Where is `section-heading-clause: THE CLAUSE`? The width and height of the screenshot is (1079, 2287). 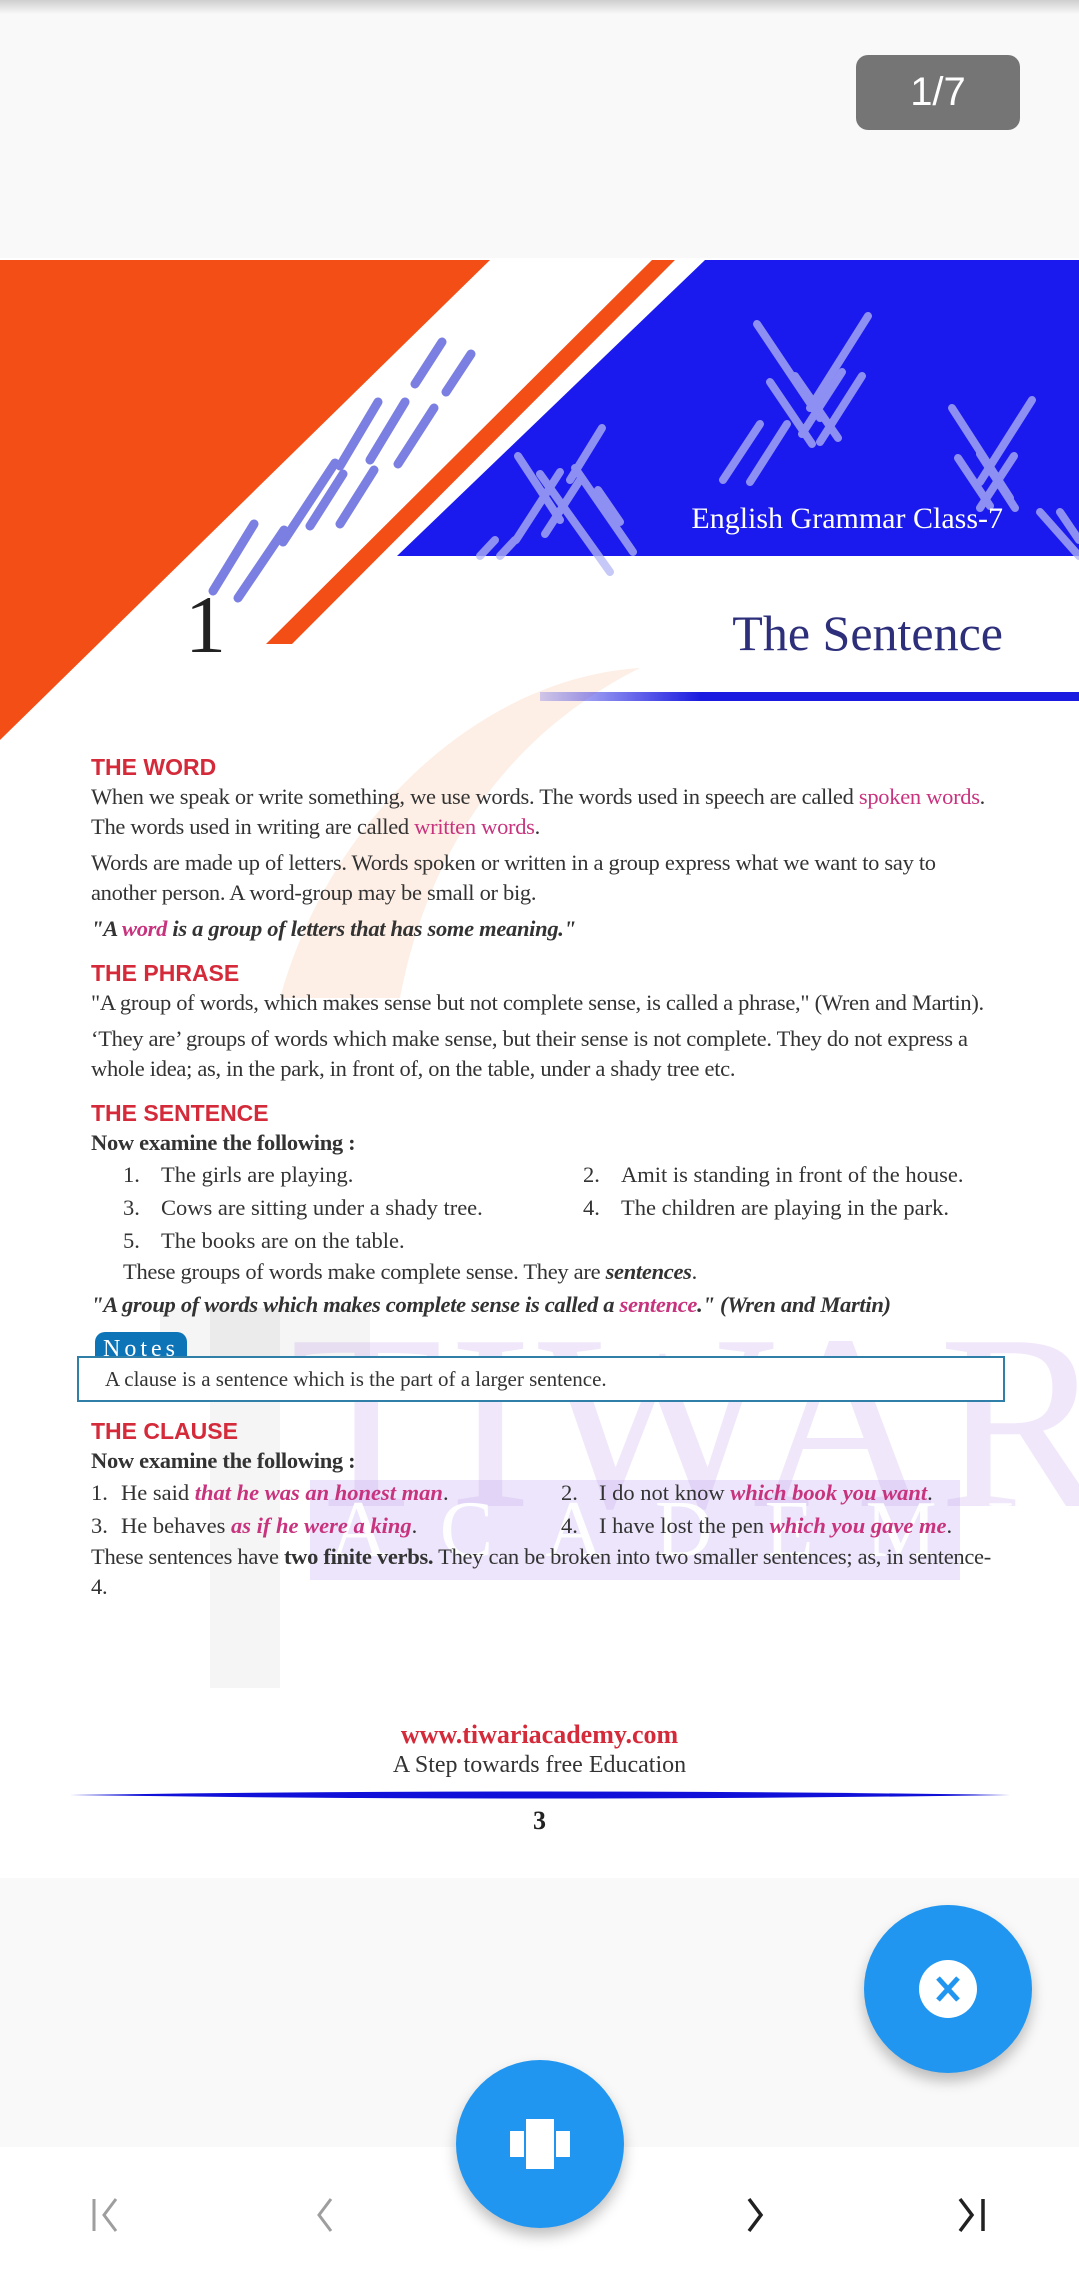
section-heading-clause: THE CLAUSE is located at coordinates (164, 1431).